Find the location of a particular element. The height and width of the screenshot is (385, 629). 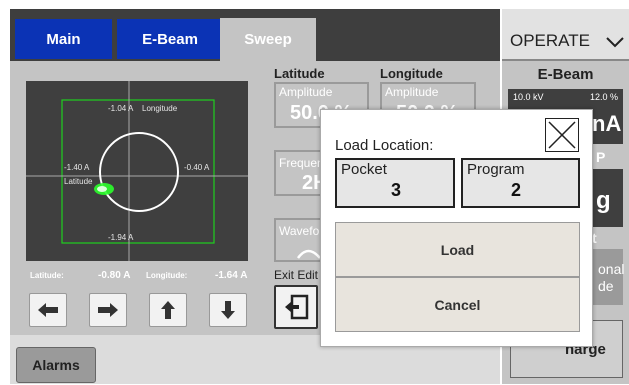

left-arrow-button is located at coordinates (48, 310).